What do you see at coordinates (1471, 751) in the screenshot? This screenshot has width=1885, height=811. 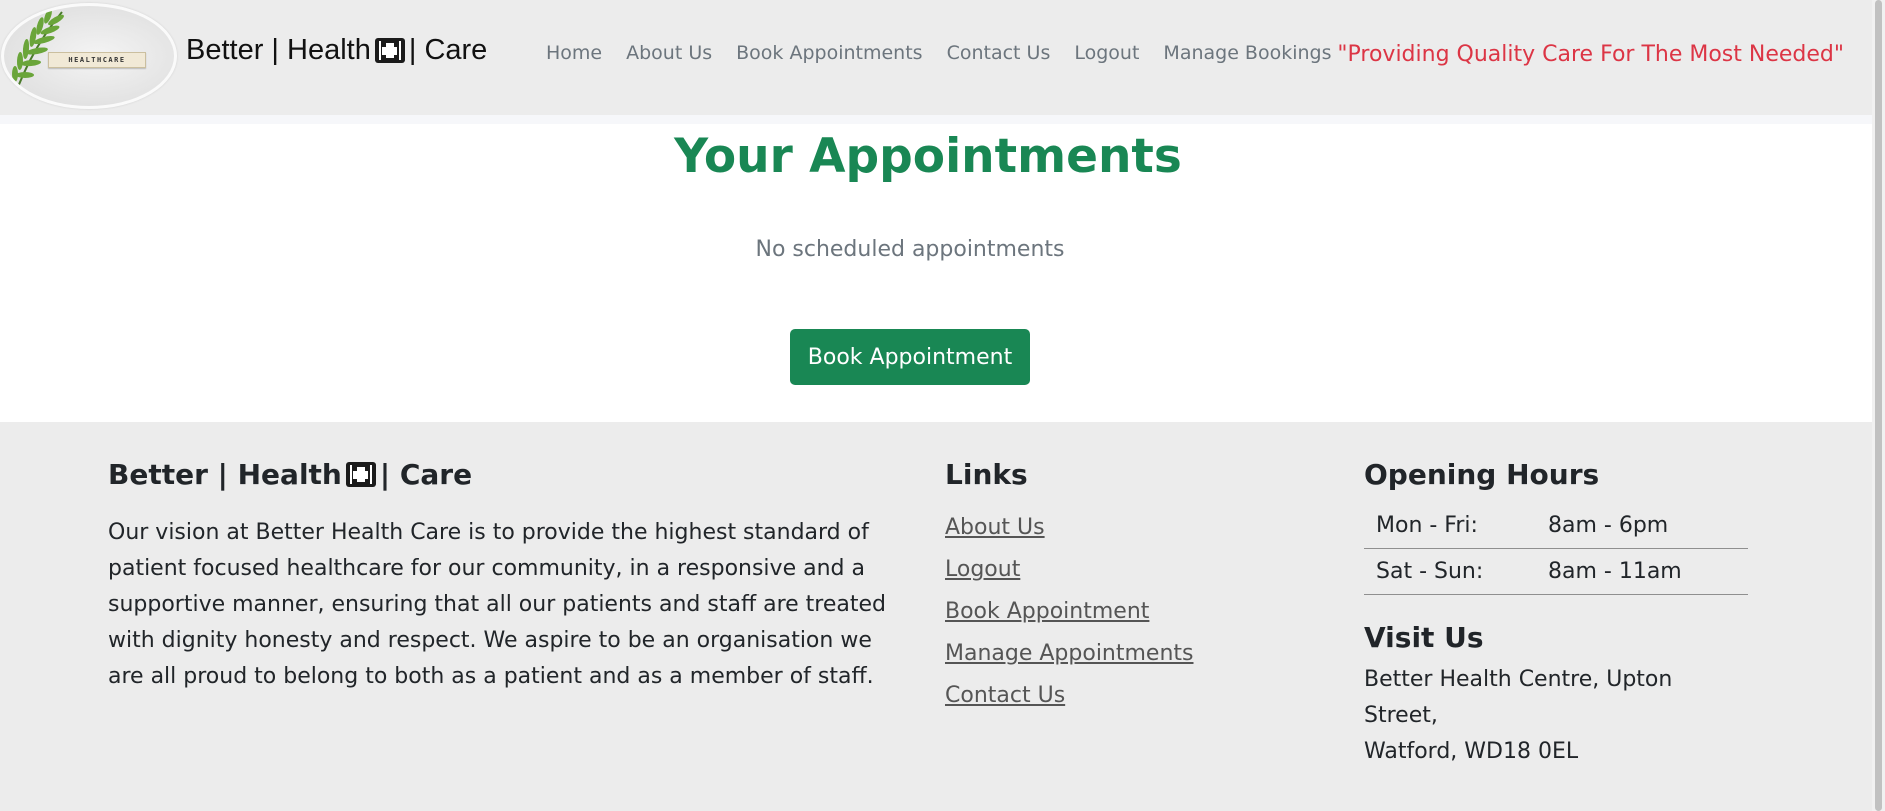 I see `address-line-2: Watford, WD18 0EL` at bounding box center [1471, 751].